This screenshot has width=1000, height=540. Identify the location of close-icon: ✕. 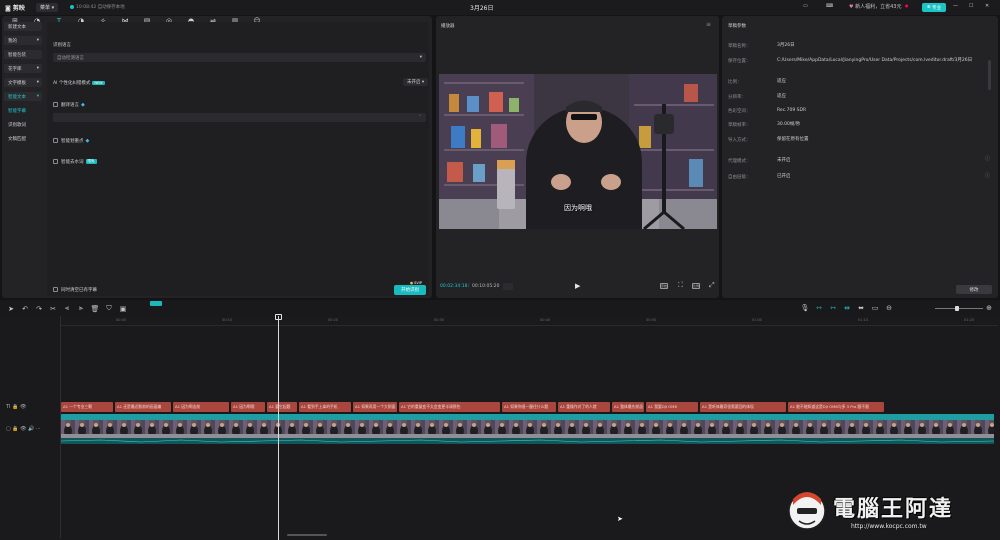
(987, 6).